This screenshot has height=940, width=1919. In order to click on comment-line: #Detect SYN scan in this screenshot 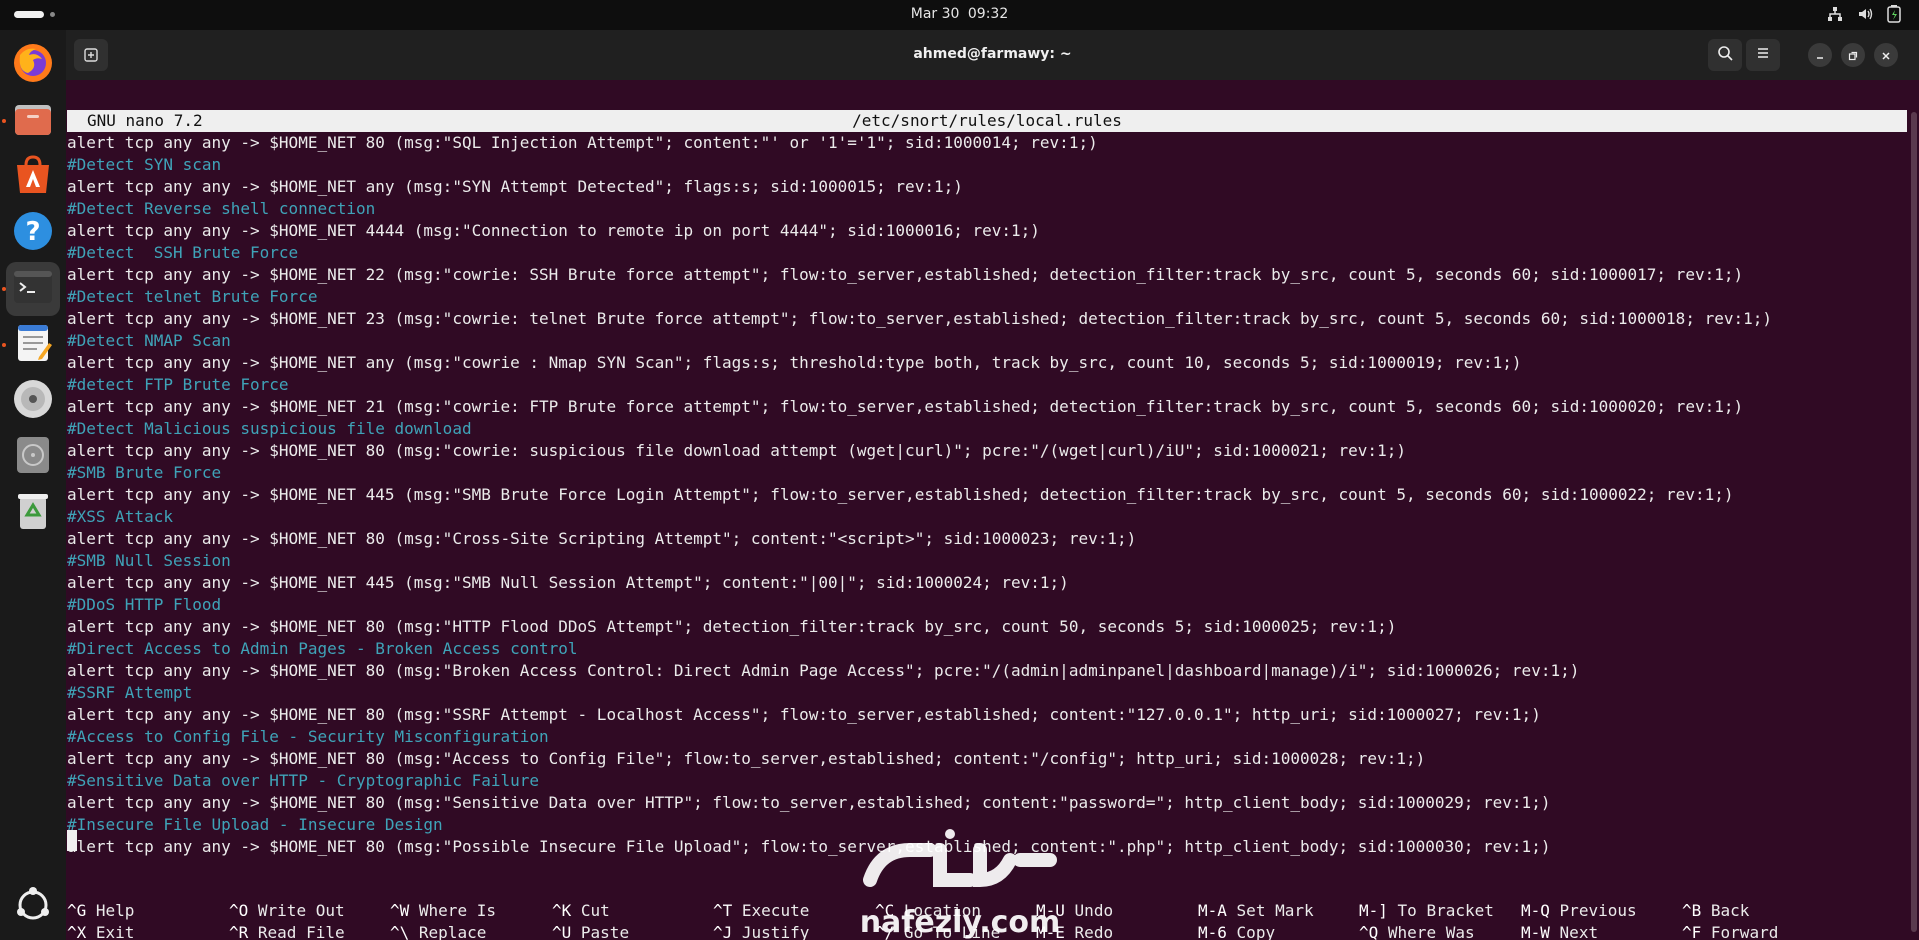, I will do `click(144, 164)`.